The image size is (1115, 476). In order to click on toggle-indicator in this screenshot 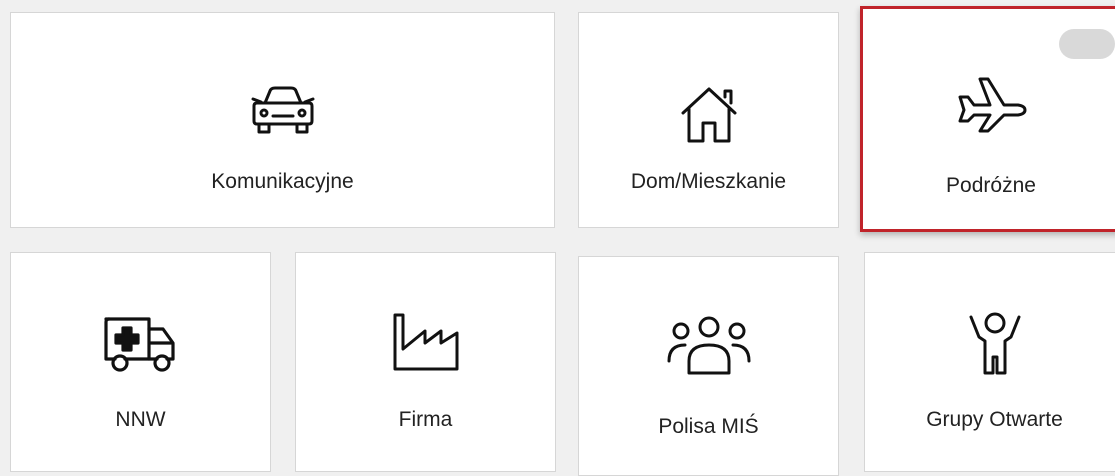, I will do `click(1087, 44)`.